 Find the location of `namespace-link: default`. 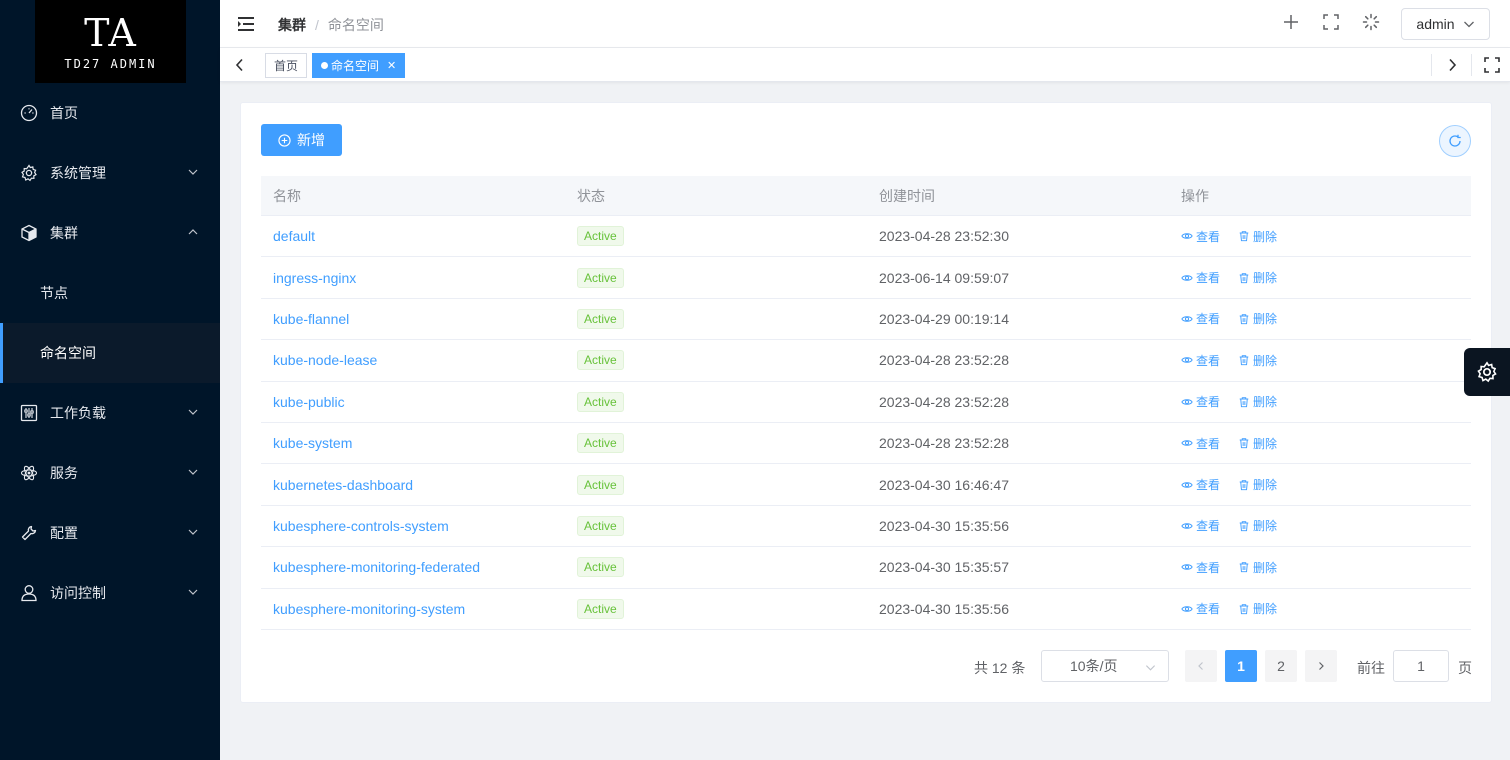

namespace-link: default is located at coordinates (294, 236).